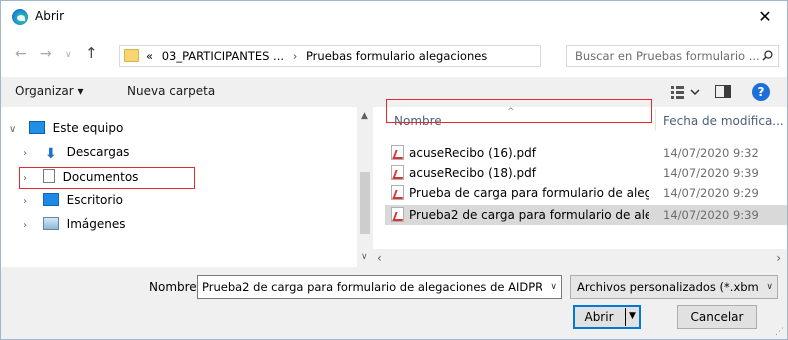  What do you see at coordinates (668, 287) in the screenshot?
I see `file-type-value: Archivos personalizados (*.xbm` at bounding box center [668, 287].